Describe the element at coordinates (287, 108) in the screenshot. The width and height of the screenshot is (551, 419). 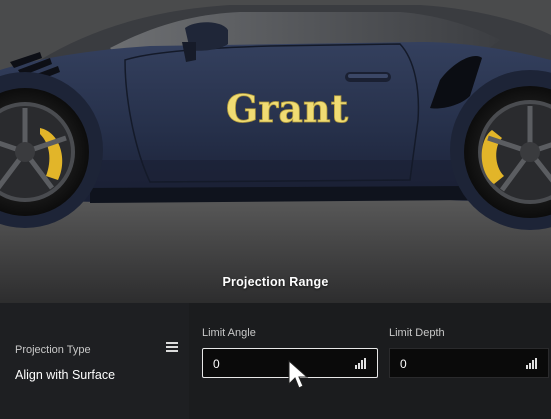
I see `decal-text: Grant` at that location.